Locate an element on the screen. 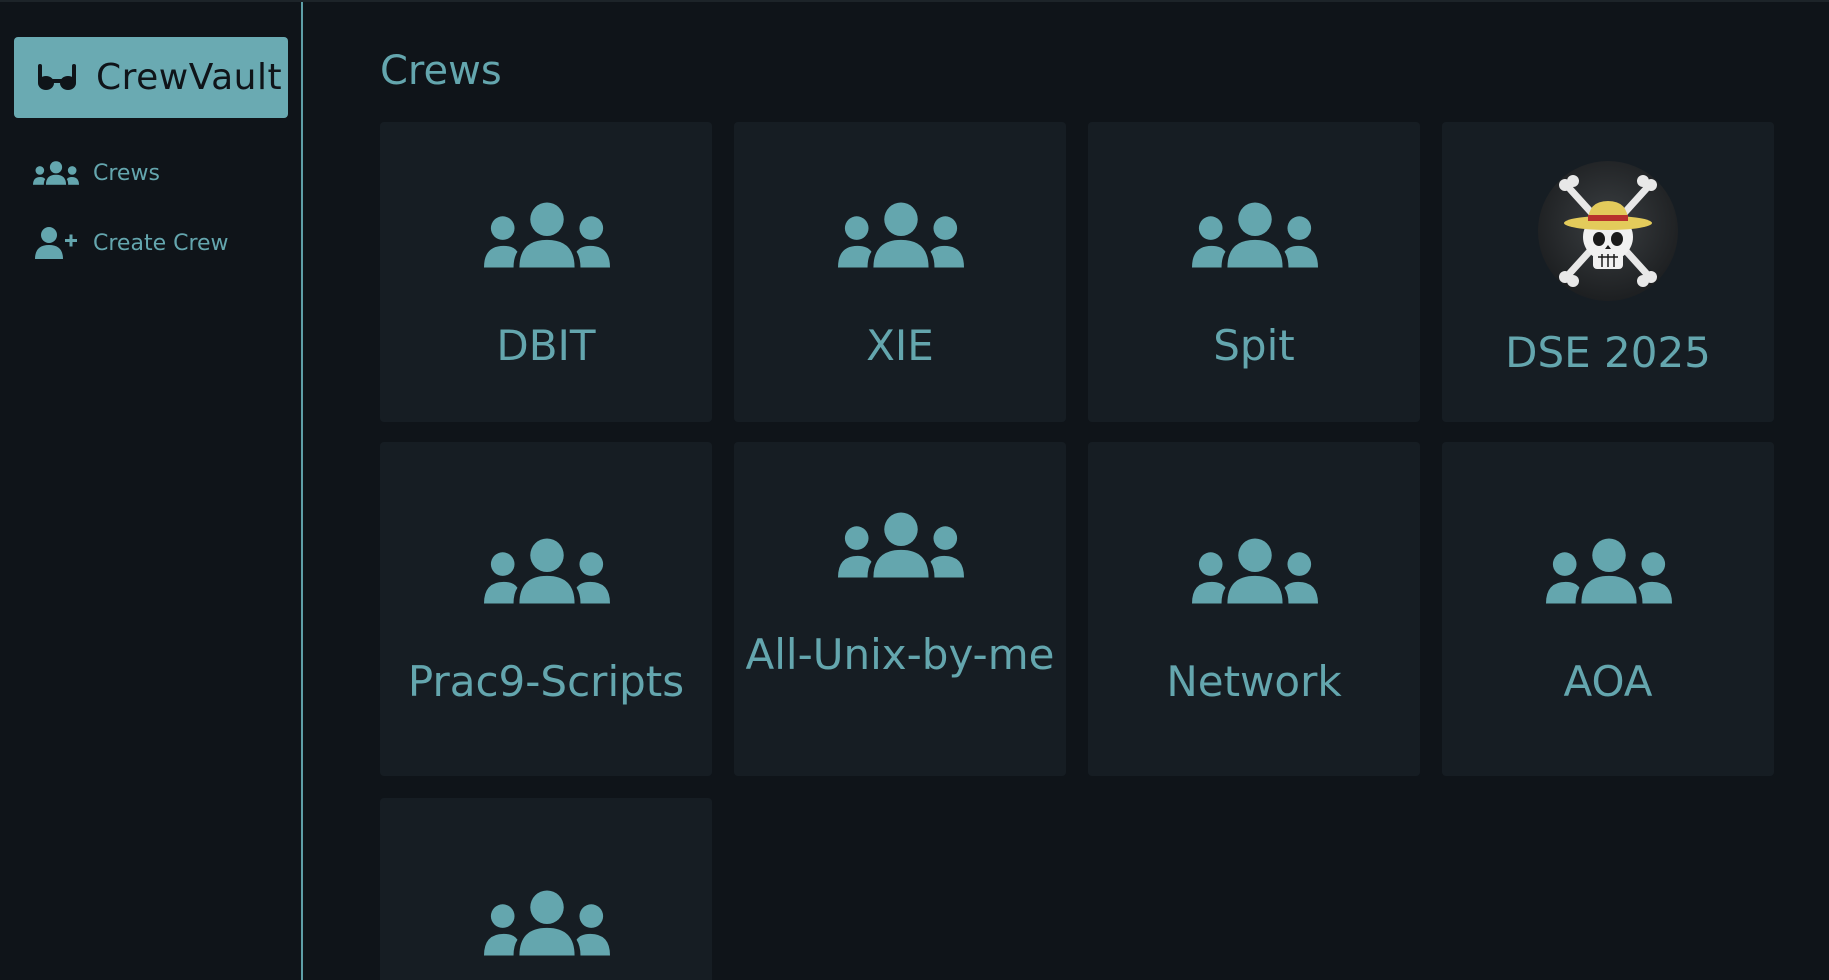  crew-card-xie: XIE is located at coordinates (900, 272).